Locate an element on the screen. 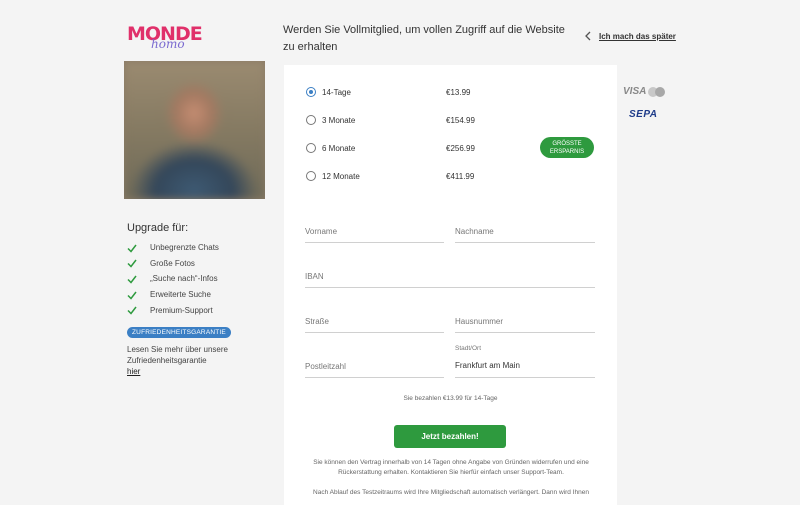  feature-item: Unbegrenzte Chats is located at coordinates (173, 248).